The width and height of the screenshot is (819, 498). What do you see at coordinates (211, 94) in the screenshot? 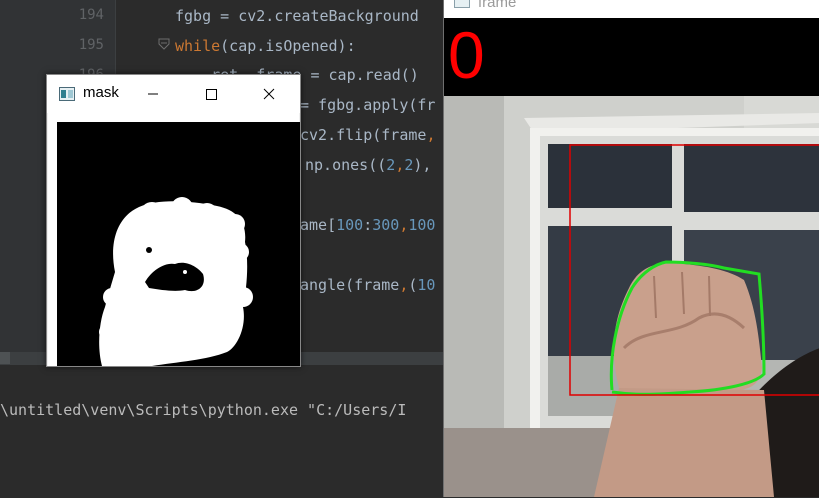
I see `maximize-icon` at bounding box center [211, 94].